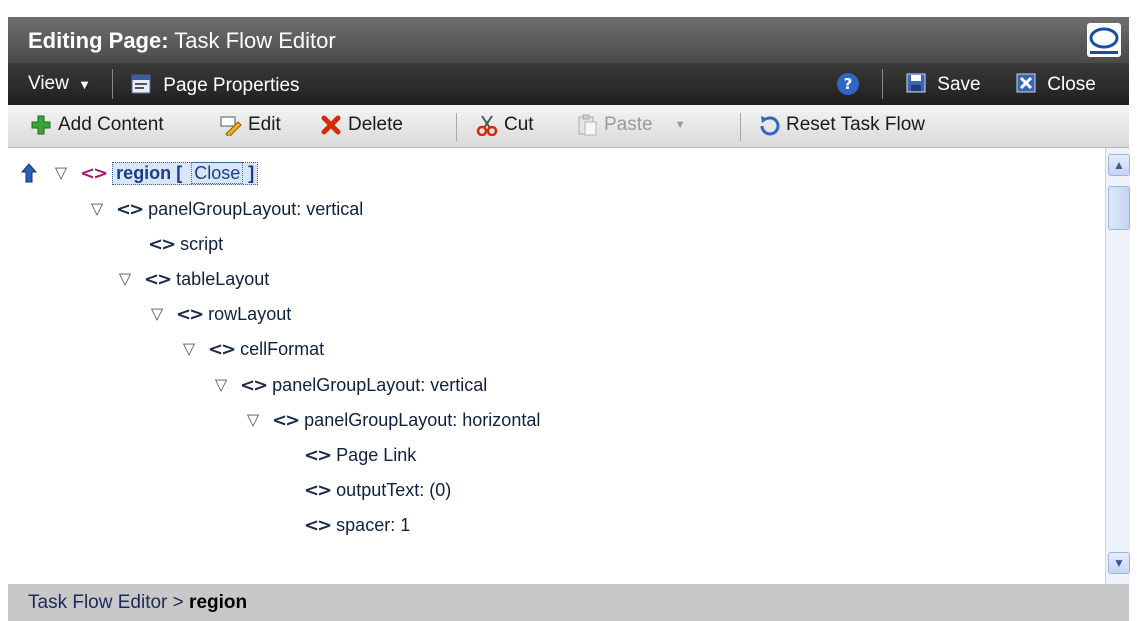 The image size is (1137, 621). What do you see at coordinates (568, 84) in the screenshot?
I see `menu-bar: View ▼ Page Properties ? Save Close` at bounding box center [568, 84].